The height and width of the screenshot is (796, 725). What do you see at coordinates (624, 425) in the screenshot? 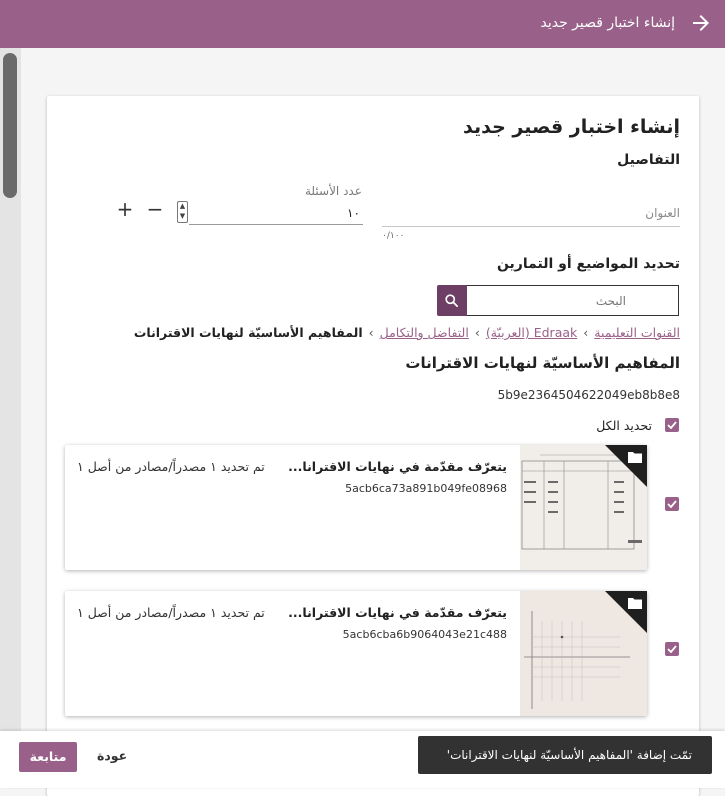
I see `select-all-label: تحديد الكل` at bounding box center [624, 425].